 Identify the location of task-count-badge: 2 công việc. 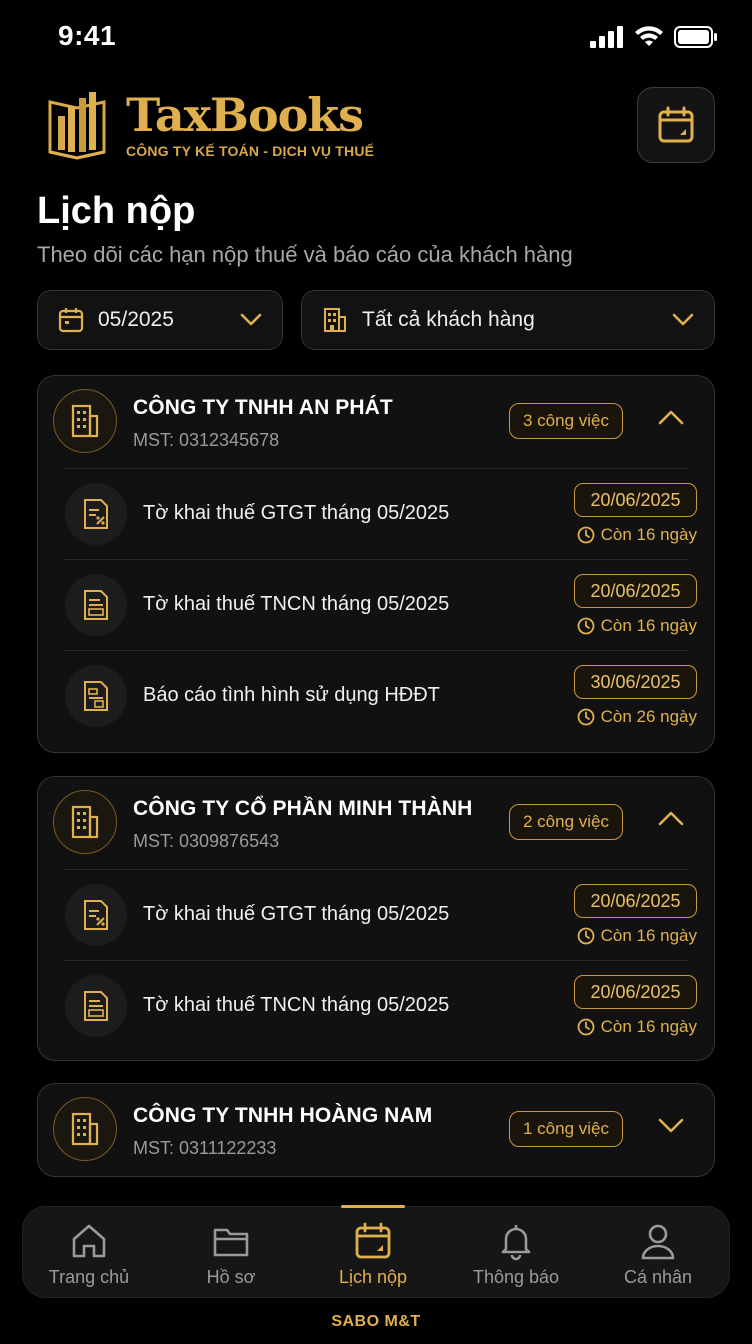
(566, 822).